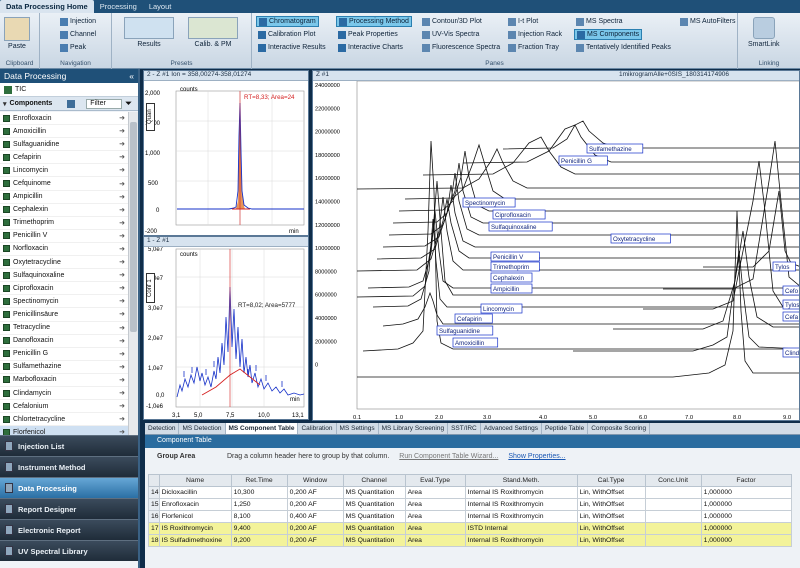 This screenshot has width=800, height=568. Describe the element at coordinates (69, 550) in the screenshot. I see `nav-uv-spectral-library: UV Spectral Library` at that location.